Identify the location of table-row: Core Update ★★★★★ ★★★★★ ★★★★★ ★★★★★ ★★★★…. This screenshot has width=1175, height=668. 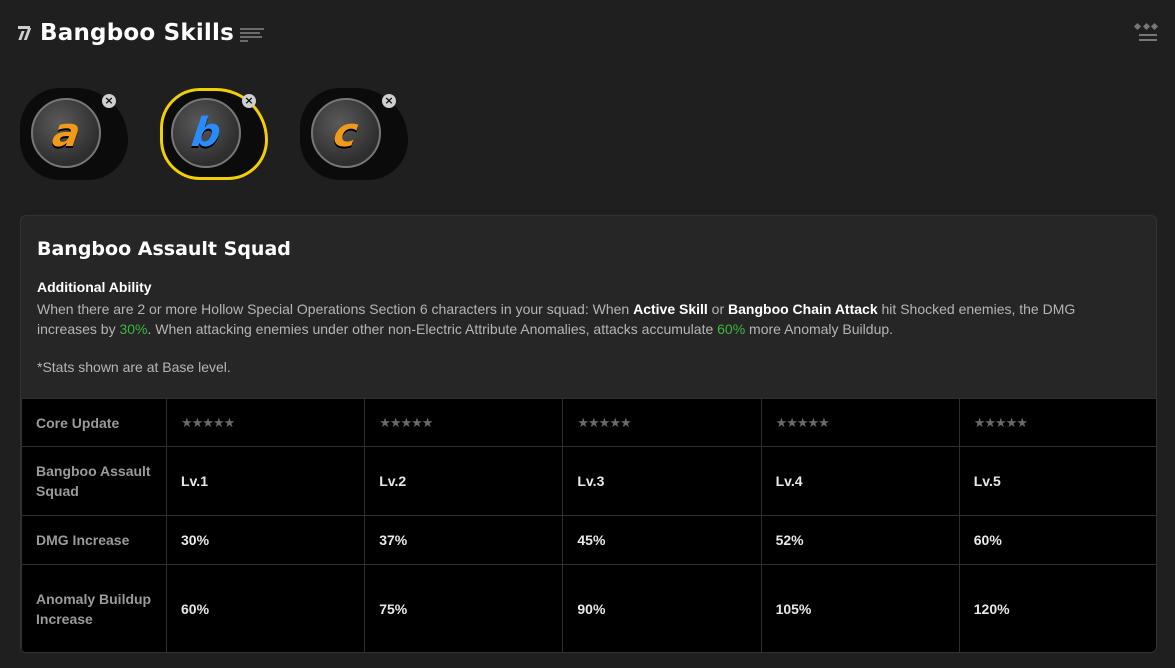
(588, 422).